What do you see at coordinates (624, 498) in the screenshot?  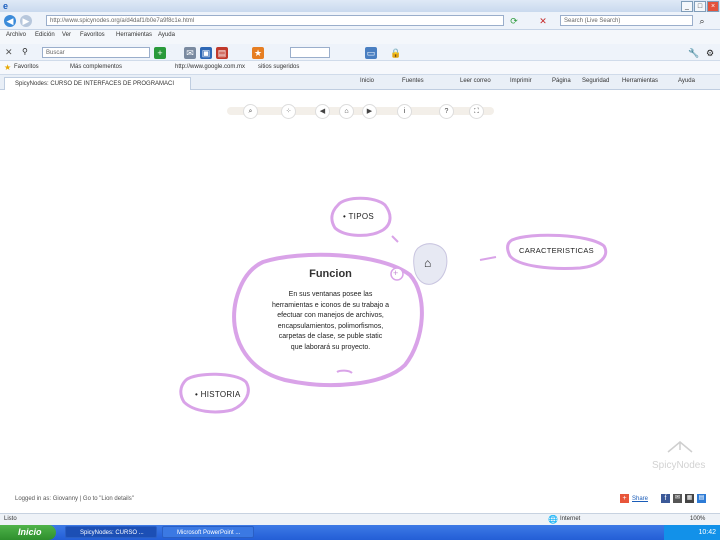 I see `share-icon: +` at bounding box center [624, 498].